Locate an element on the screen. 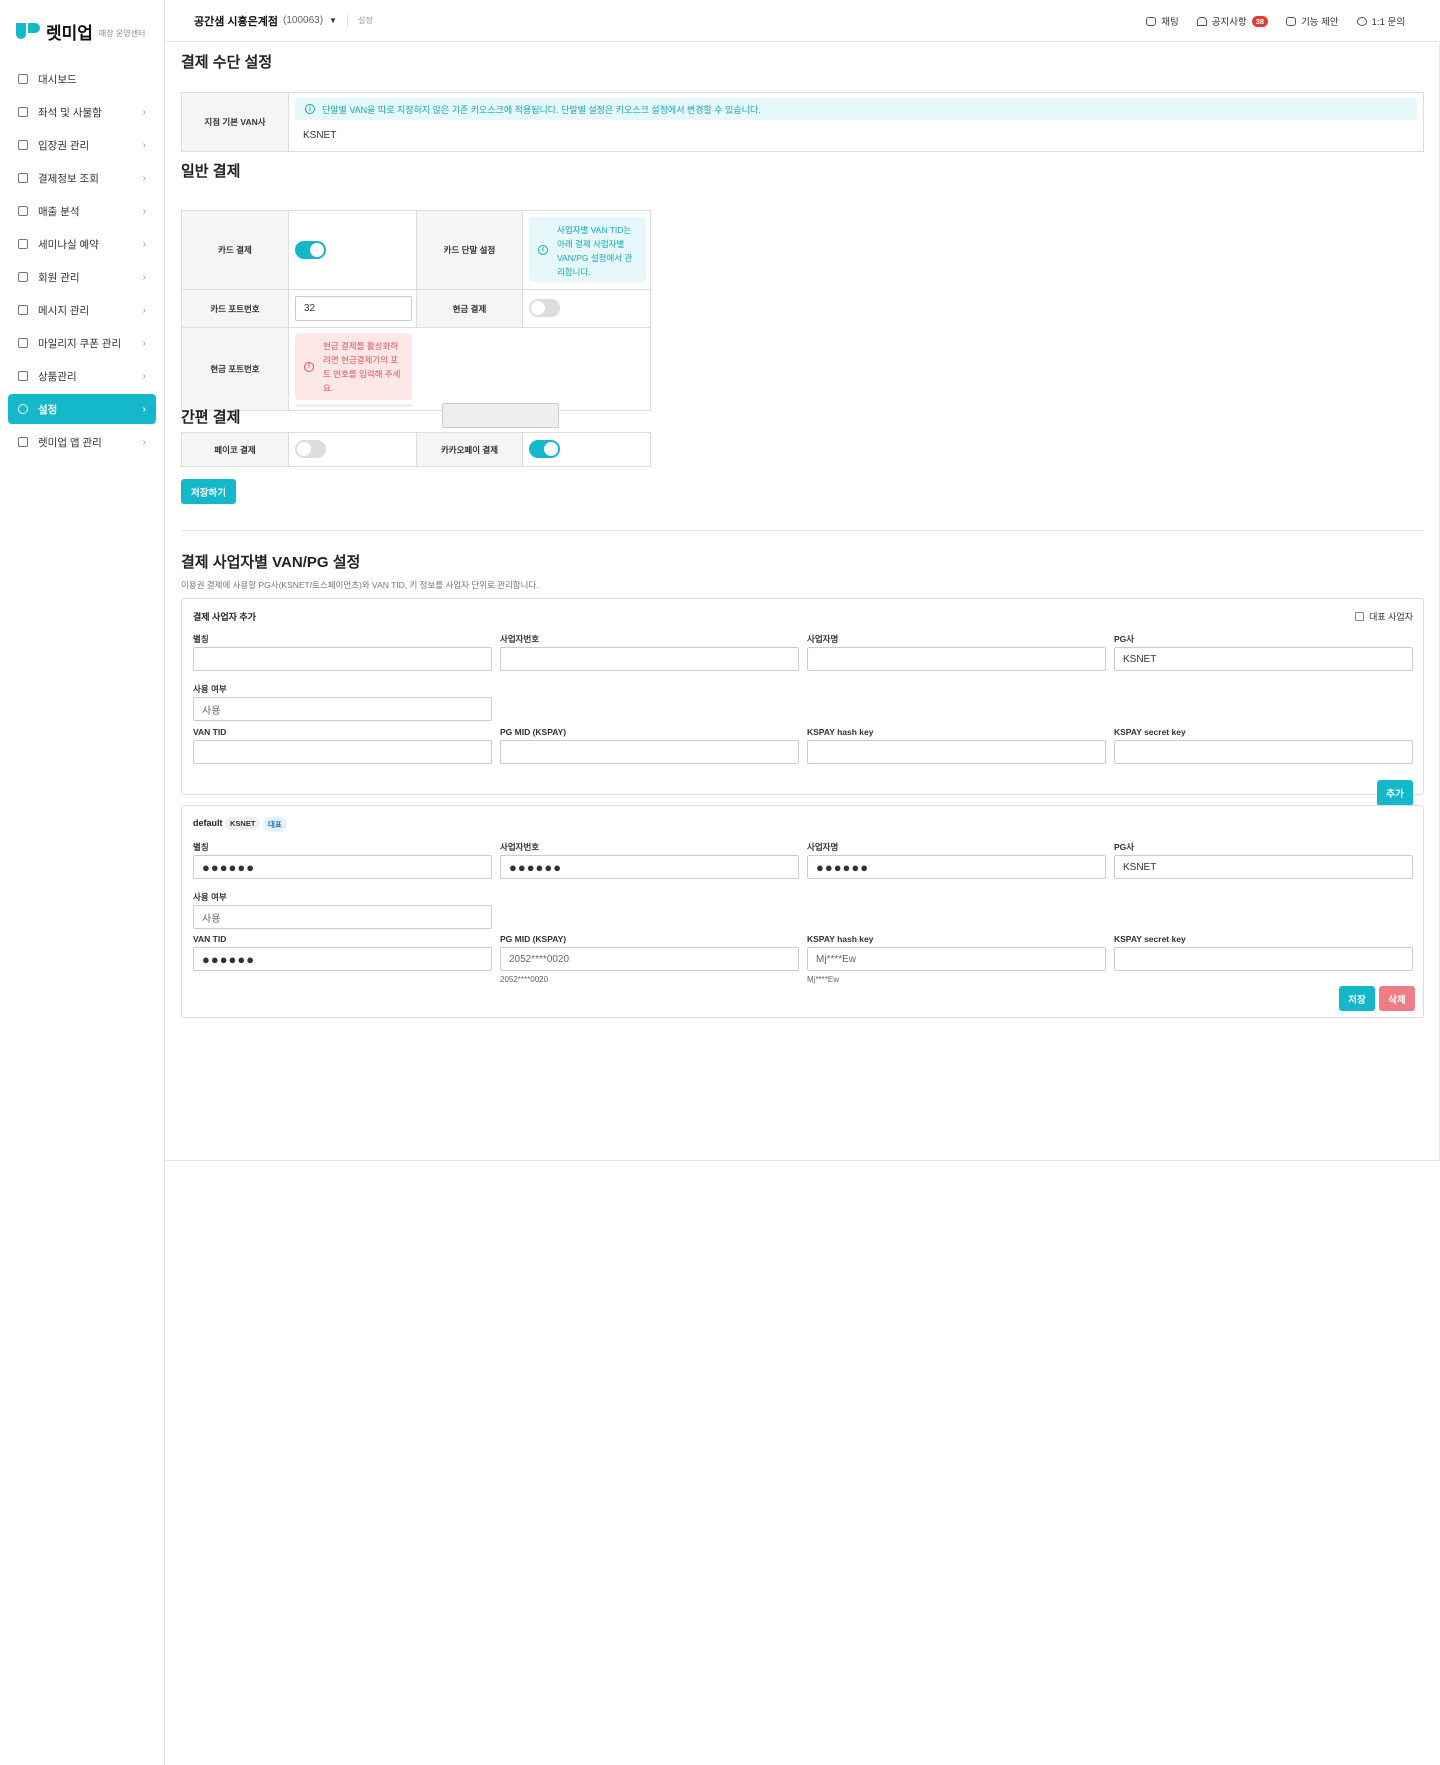  sidebar-item-label: 좌석 및 사물함 is located at coordinates (70, 112).